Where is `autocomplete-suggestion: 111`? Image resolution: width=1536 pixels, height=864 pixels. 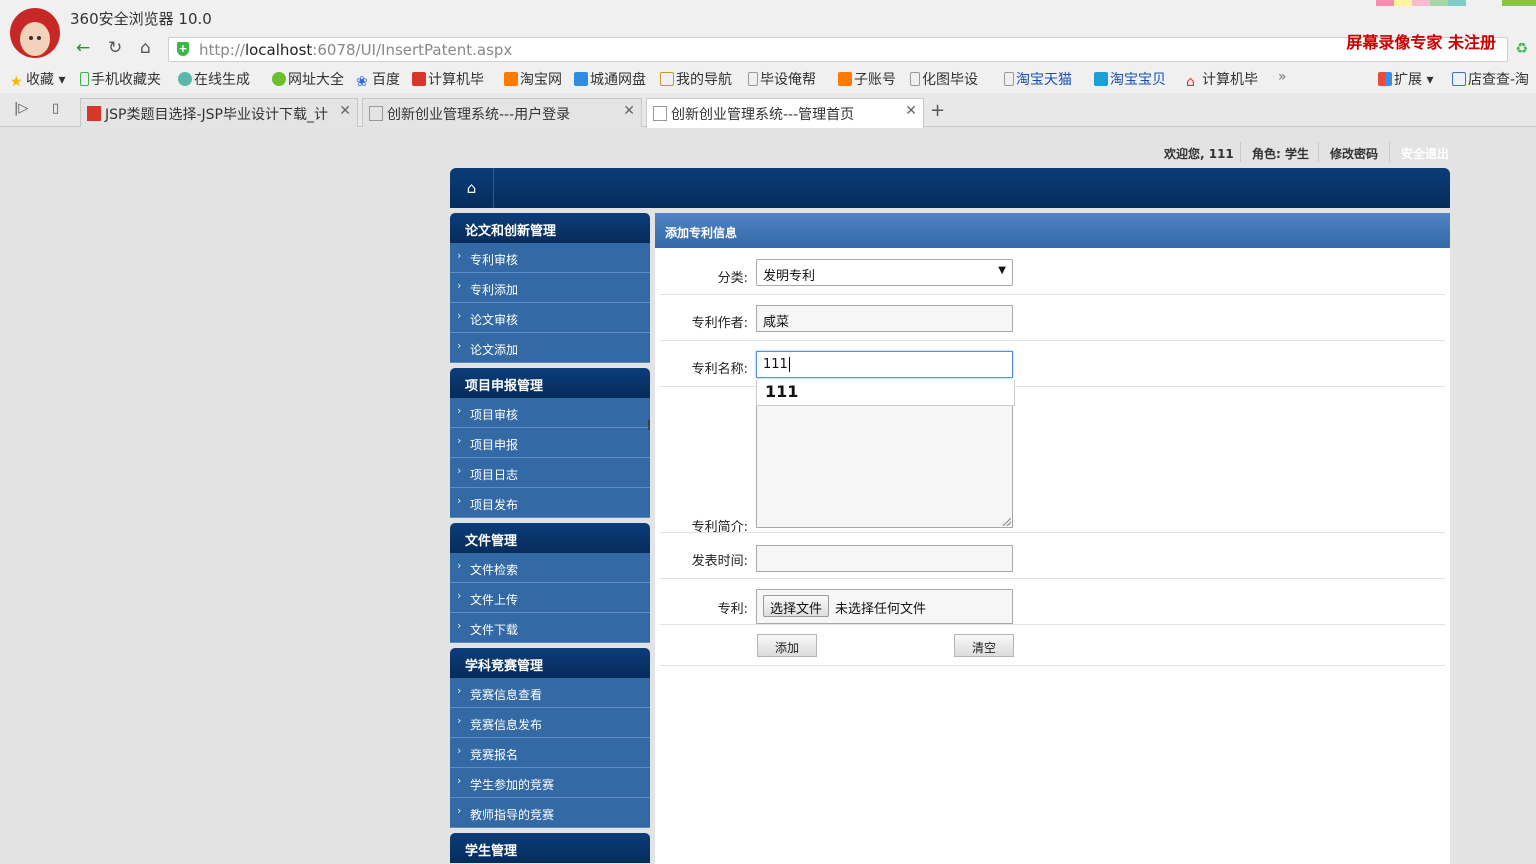 autocomplete-suggestion: 111 is located at coordinates (885, 393).